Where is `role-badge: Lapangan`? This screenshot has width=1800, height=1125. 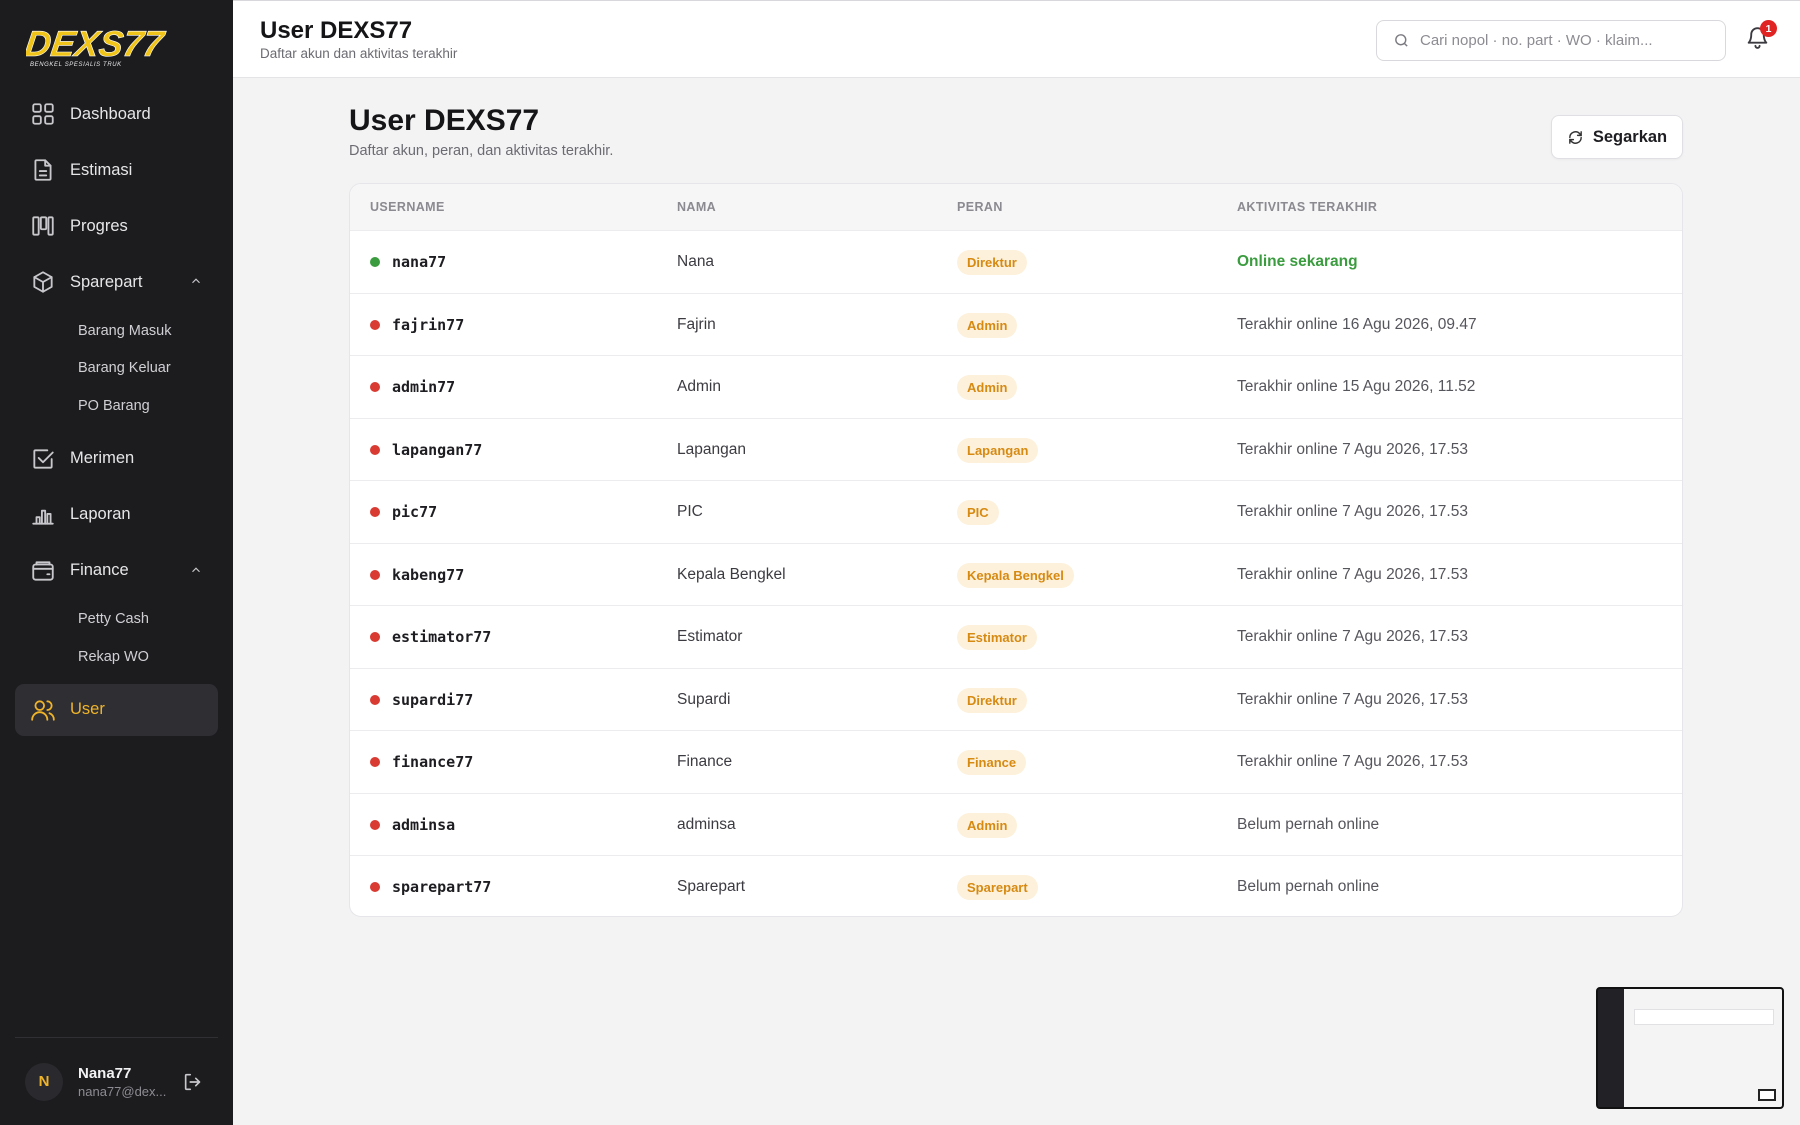
role-badge: Lapangan is located at coordinates (998, 450).